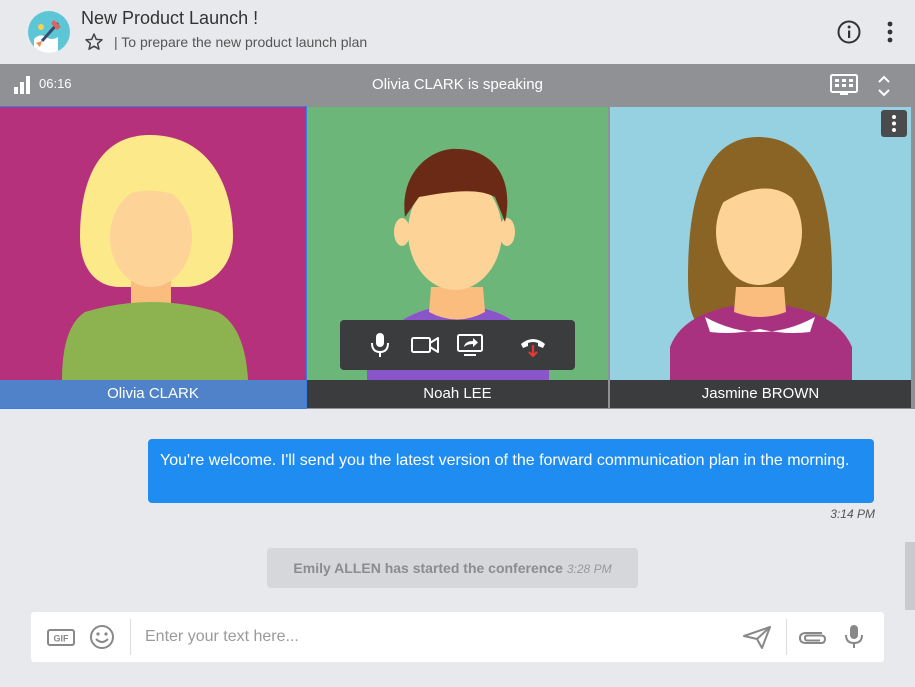 Image resolution: width=915 pixels, height=687 pixels. I want to click on gif-icon: GIF, so click(61, 637).